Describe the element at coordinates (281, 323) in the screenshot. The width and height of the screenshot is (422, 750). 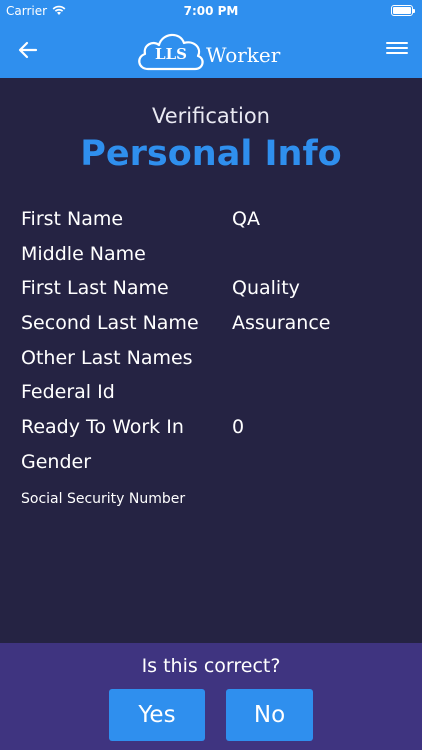
I see `field-value: Assurance` at that location.